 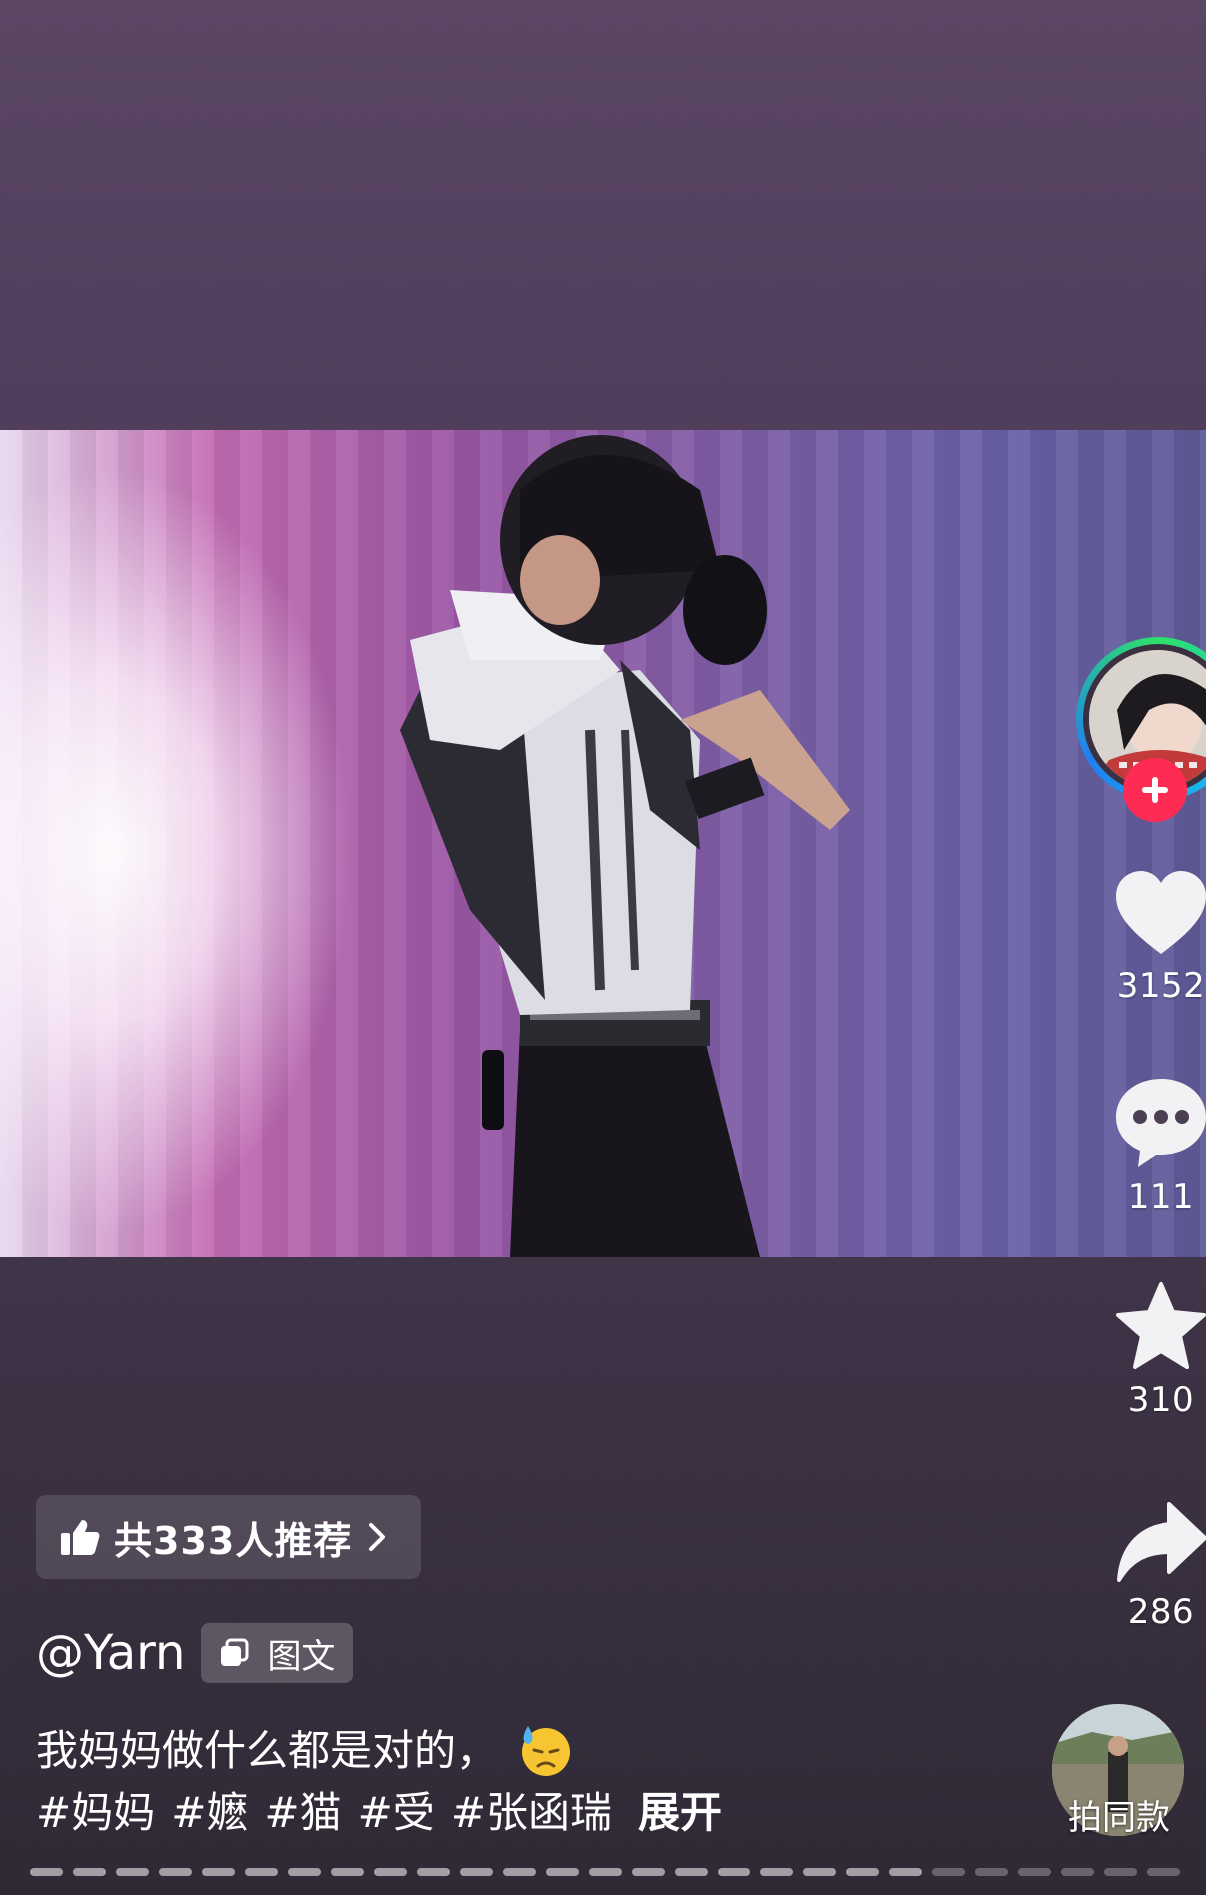 What do you see at coordinates (1161, 1400) in the screenshot?
I see `favorite-count: 310` at bounding box center [1161, 1400].